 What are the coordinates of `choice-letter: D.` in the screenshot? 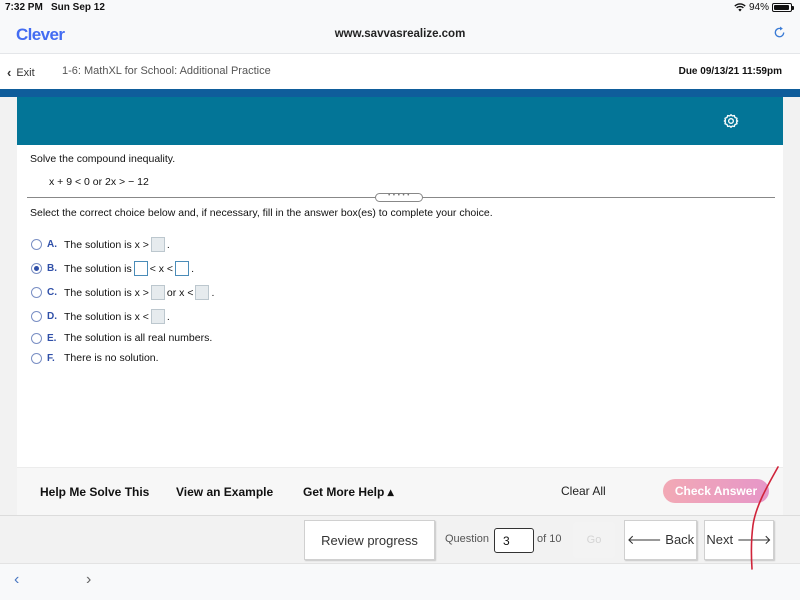 It's located at (52, 316).